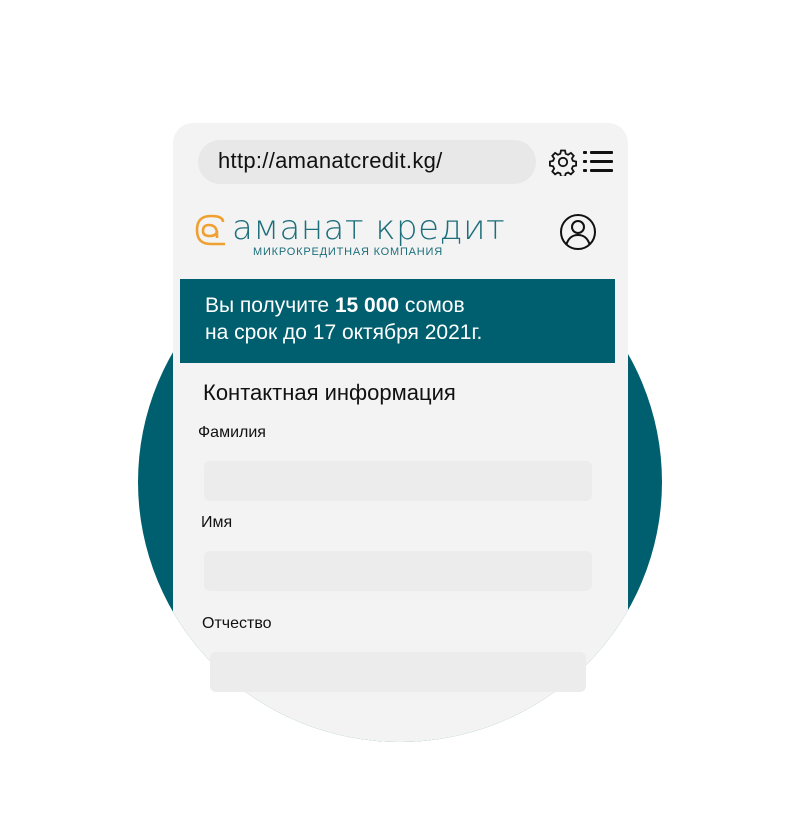 This screenshot has width=800, height=837. I want to click on brand-name: аманат кредит, so click(369, 228).